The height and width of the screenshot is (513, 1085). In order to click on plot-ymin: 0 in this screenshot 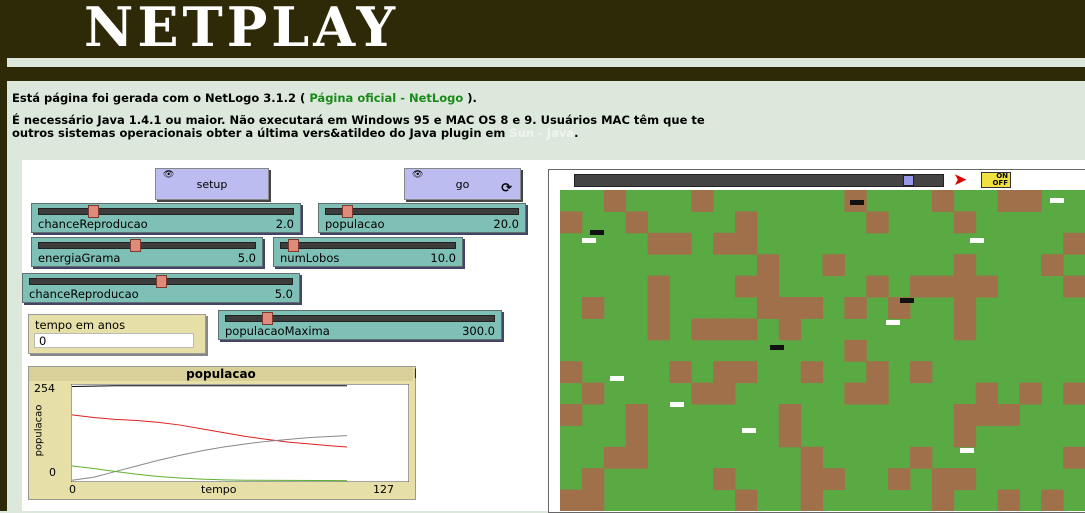, I will do `click(52, 472)`.